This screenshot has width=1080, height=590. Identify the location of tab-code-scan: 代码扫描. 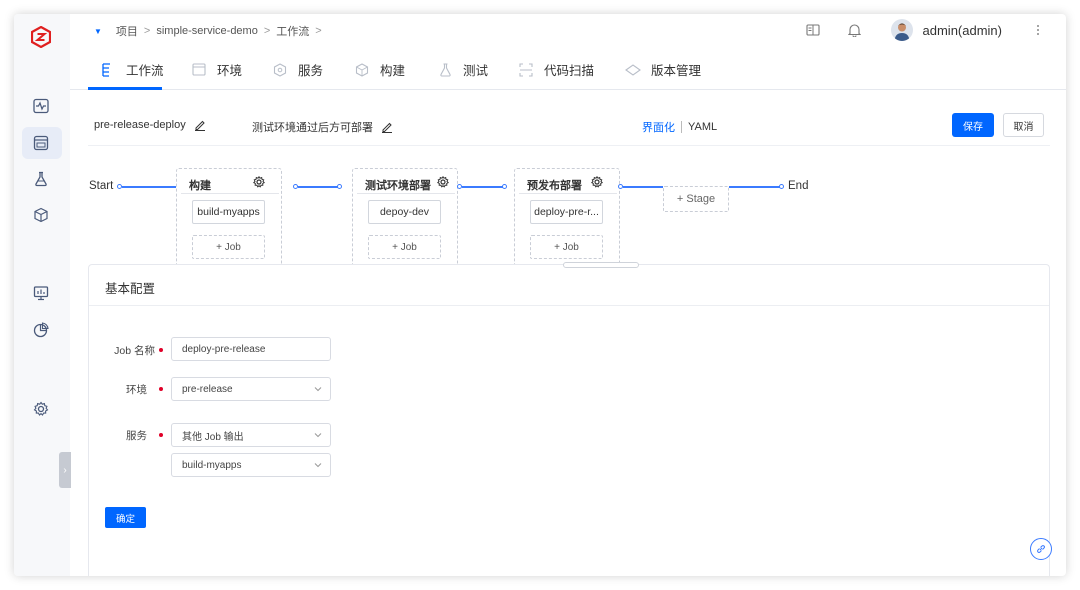
(556, 69).